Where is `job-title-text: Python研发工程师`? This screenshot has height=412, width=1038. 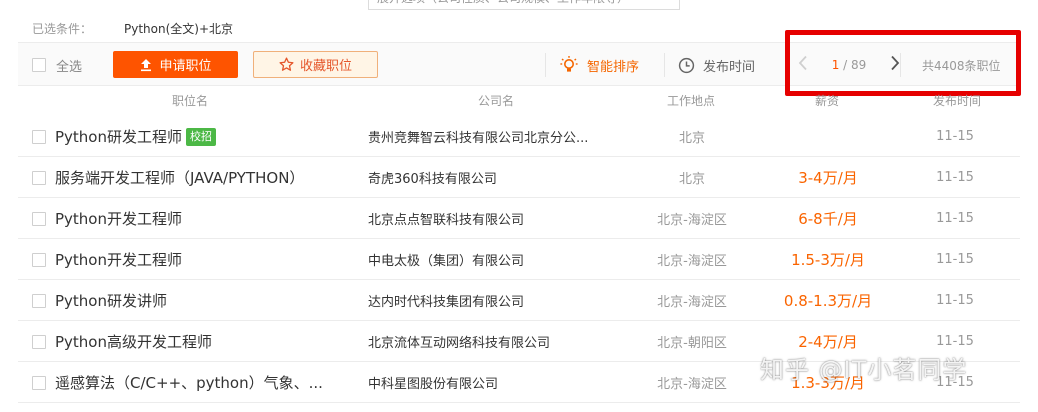 job-title-text: Python研发工程师 is located at coordinates (118, 136).